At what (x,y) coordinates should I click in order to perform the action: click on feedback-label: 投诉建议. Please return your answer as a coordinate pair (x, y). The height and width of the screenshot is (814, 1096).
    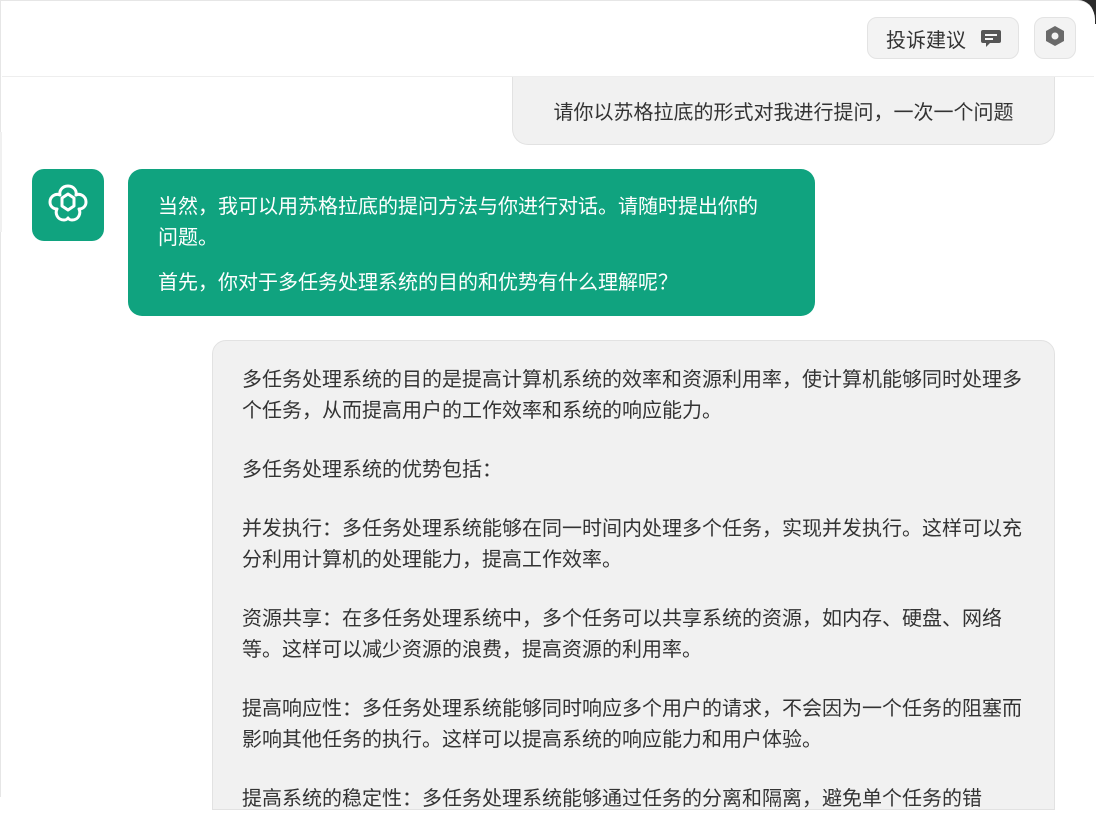
    Looking at the image, I should click on (926, 39).